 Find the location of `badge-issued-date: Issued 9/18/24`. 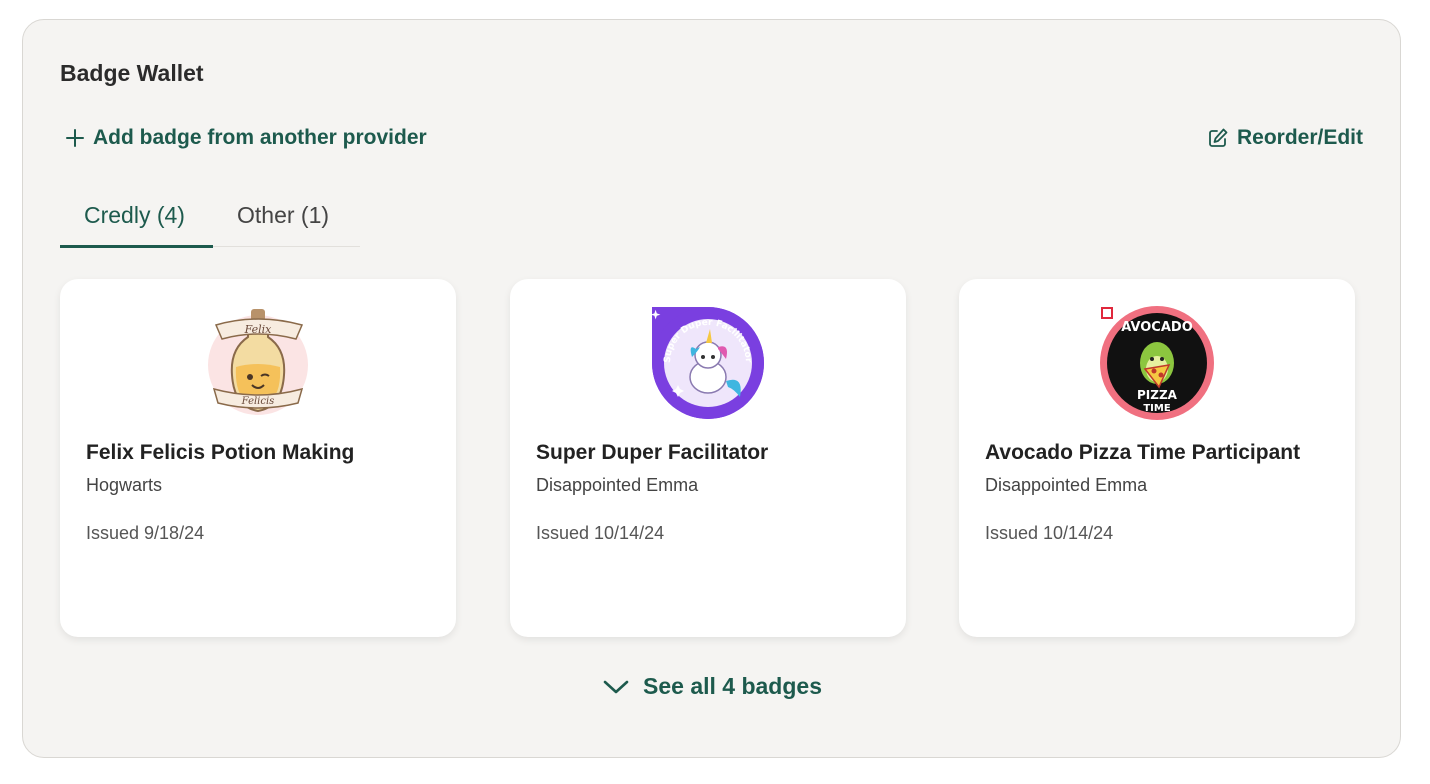

badge-issued-date: Issued 9/18/24 is located at coordinates (145, 533).